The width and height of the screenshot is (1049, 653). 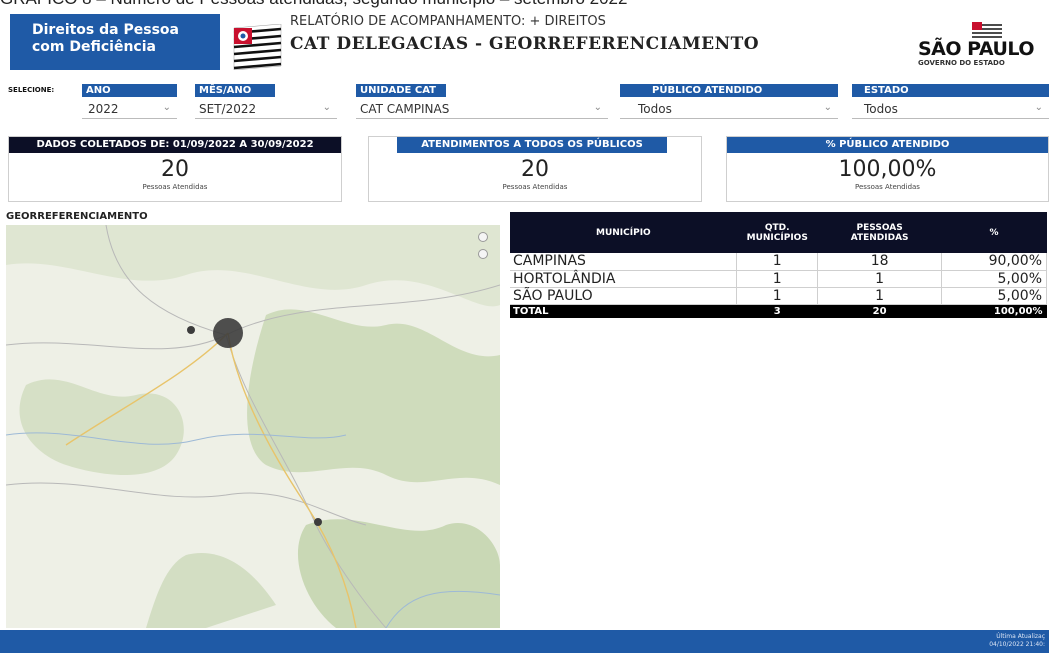 I want to click on map-zoom-in-icon, so click(x=483, y=237).